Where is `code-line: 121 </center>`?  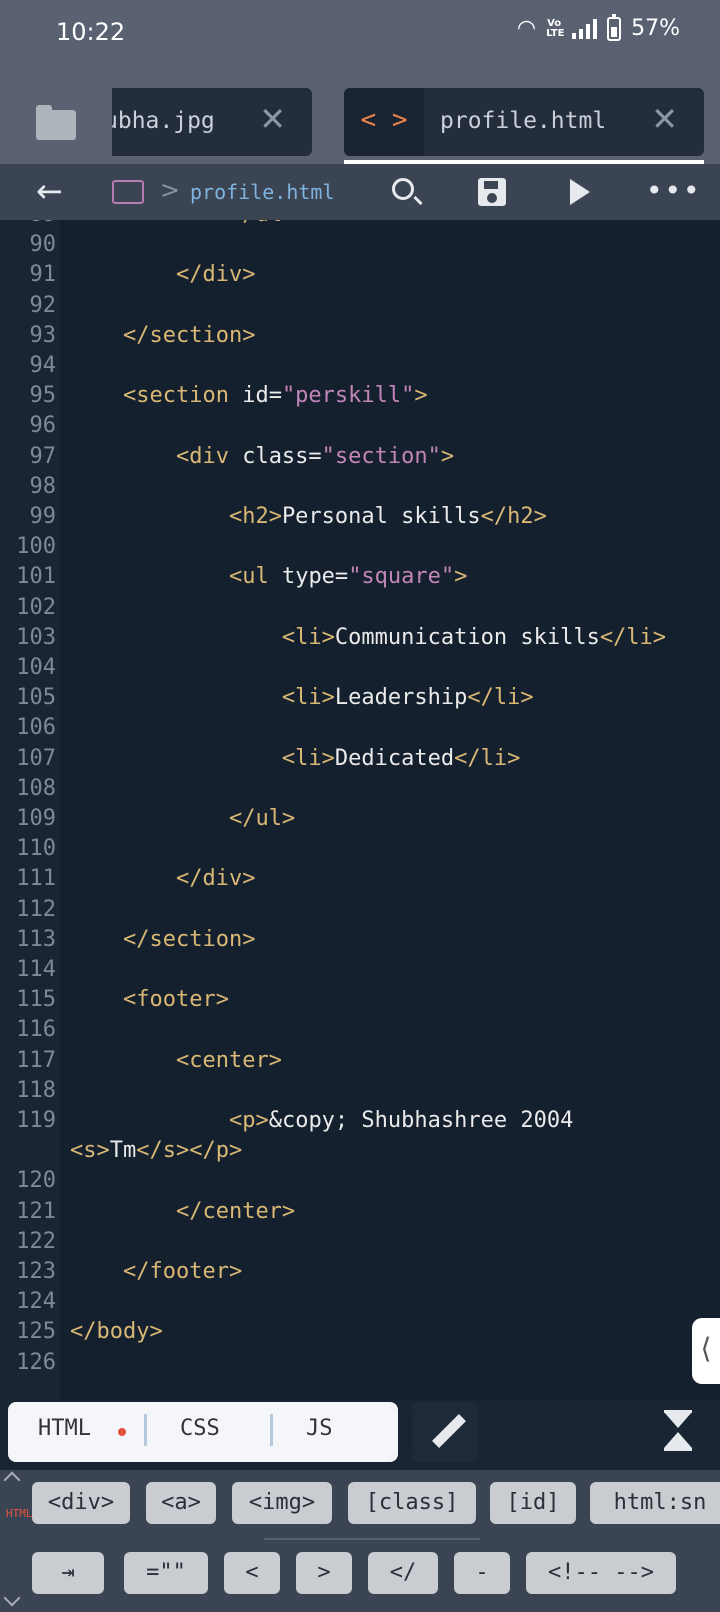
code-line: 121 </center> is located at coordinates (360, 1214).